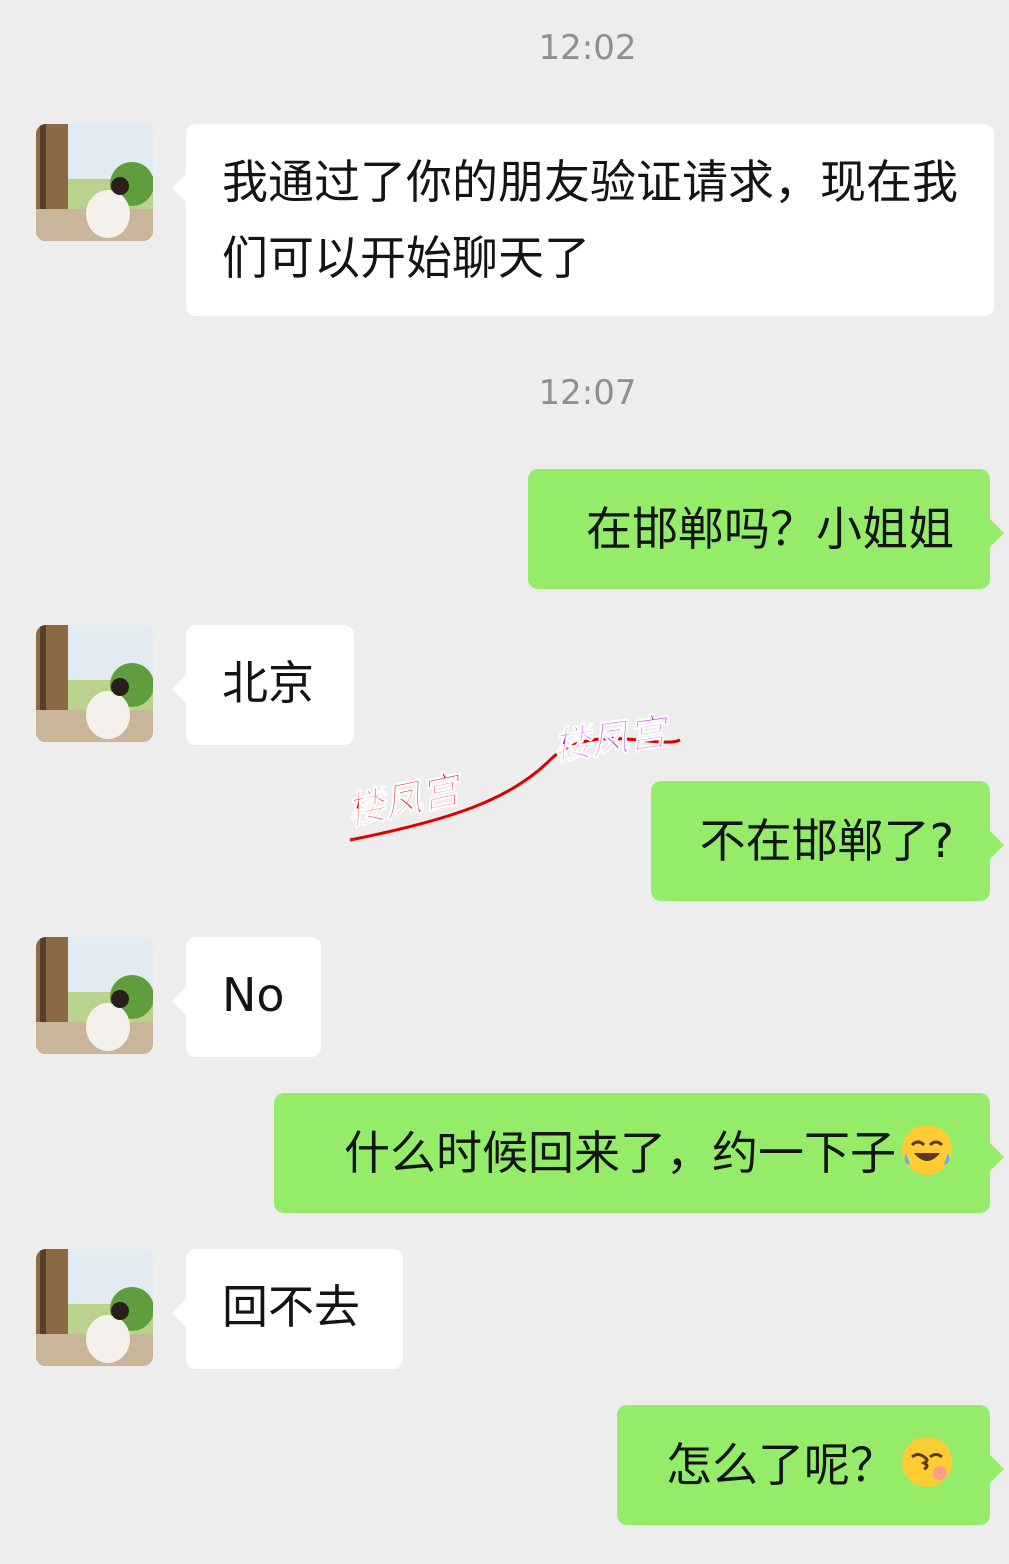 The width and height of the screenshot is (1009, 1564). I want to click on message-text: 北京, so click(268, 683).